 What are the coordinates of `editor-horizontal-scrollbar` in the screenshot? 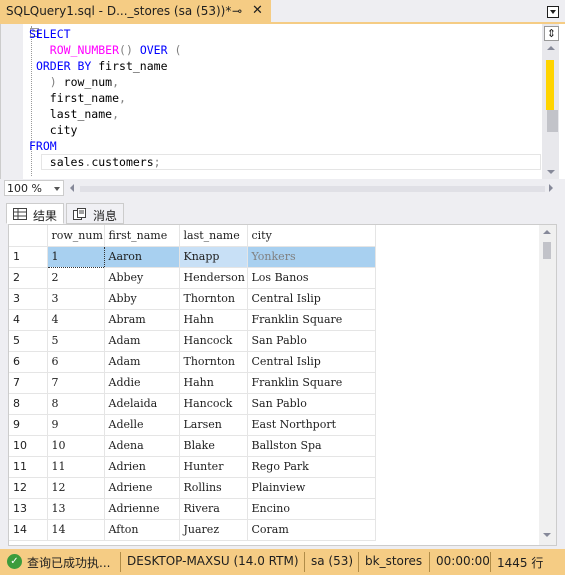 It's located at (312, 189).